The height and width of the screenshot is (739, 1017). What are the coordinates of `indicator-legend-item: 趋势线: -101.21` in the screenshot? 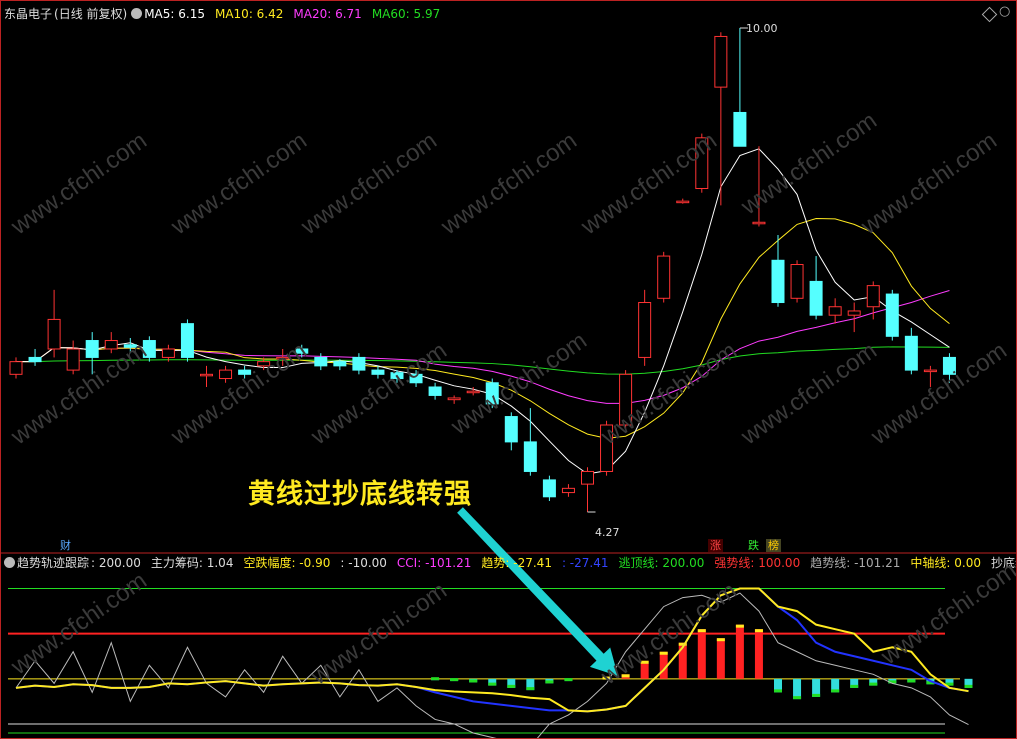 It's located at (855, 563).